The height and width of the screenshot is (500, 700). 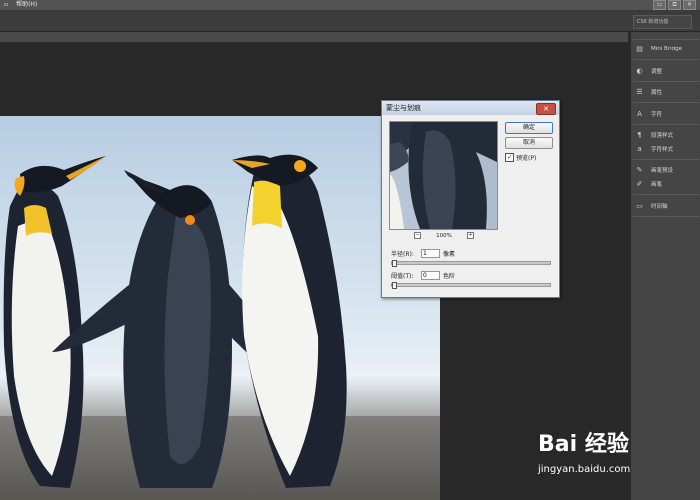 I want to click on preview-checkbox-row: ✓ 预览(P), so click(x=520, y=157).